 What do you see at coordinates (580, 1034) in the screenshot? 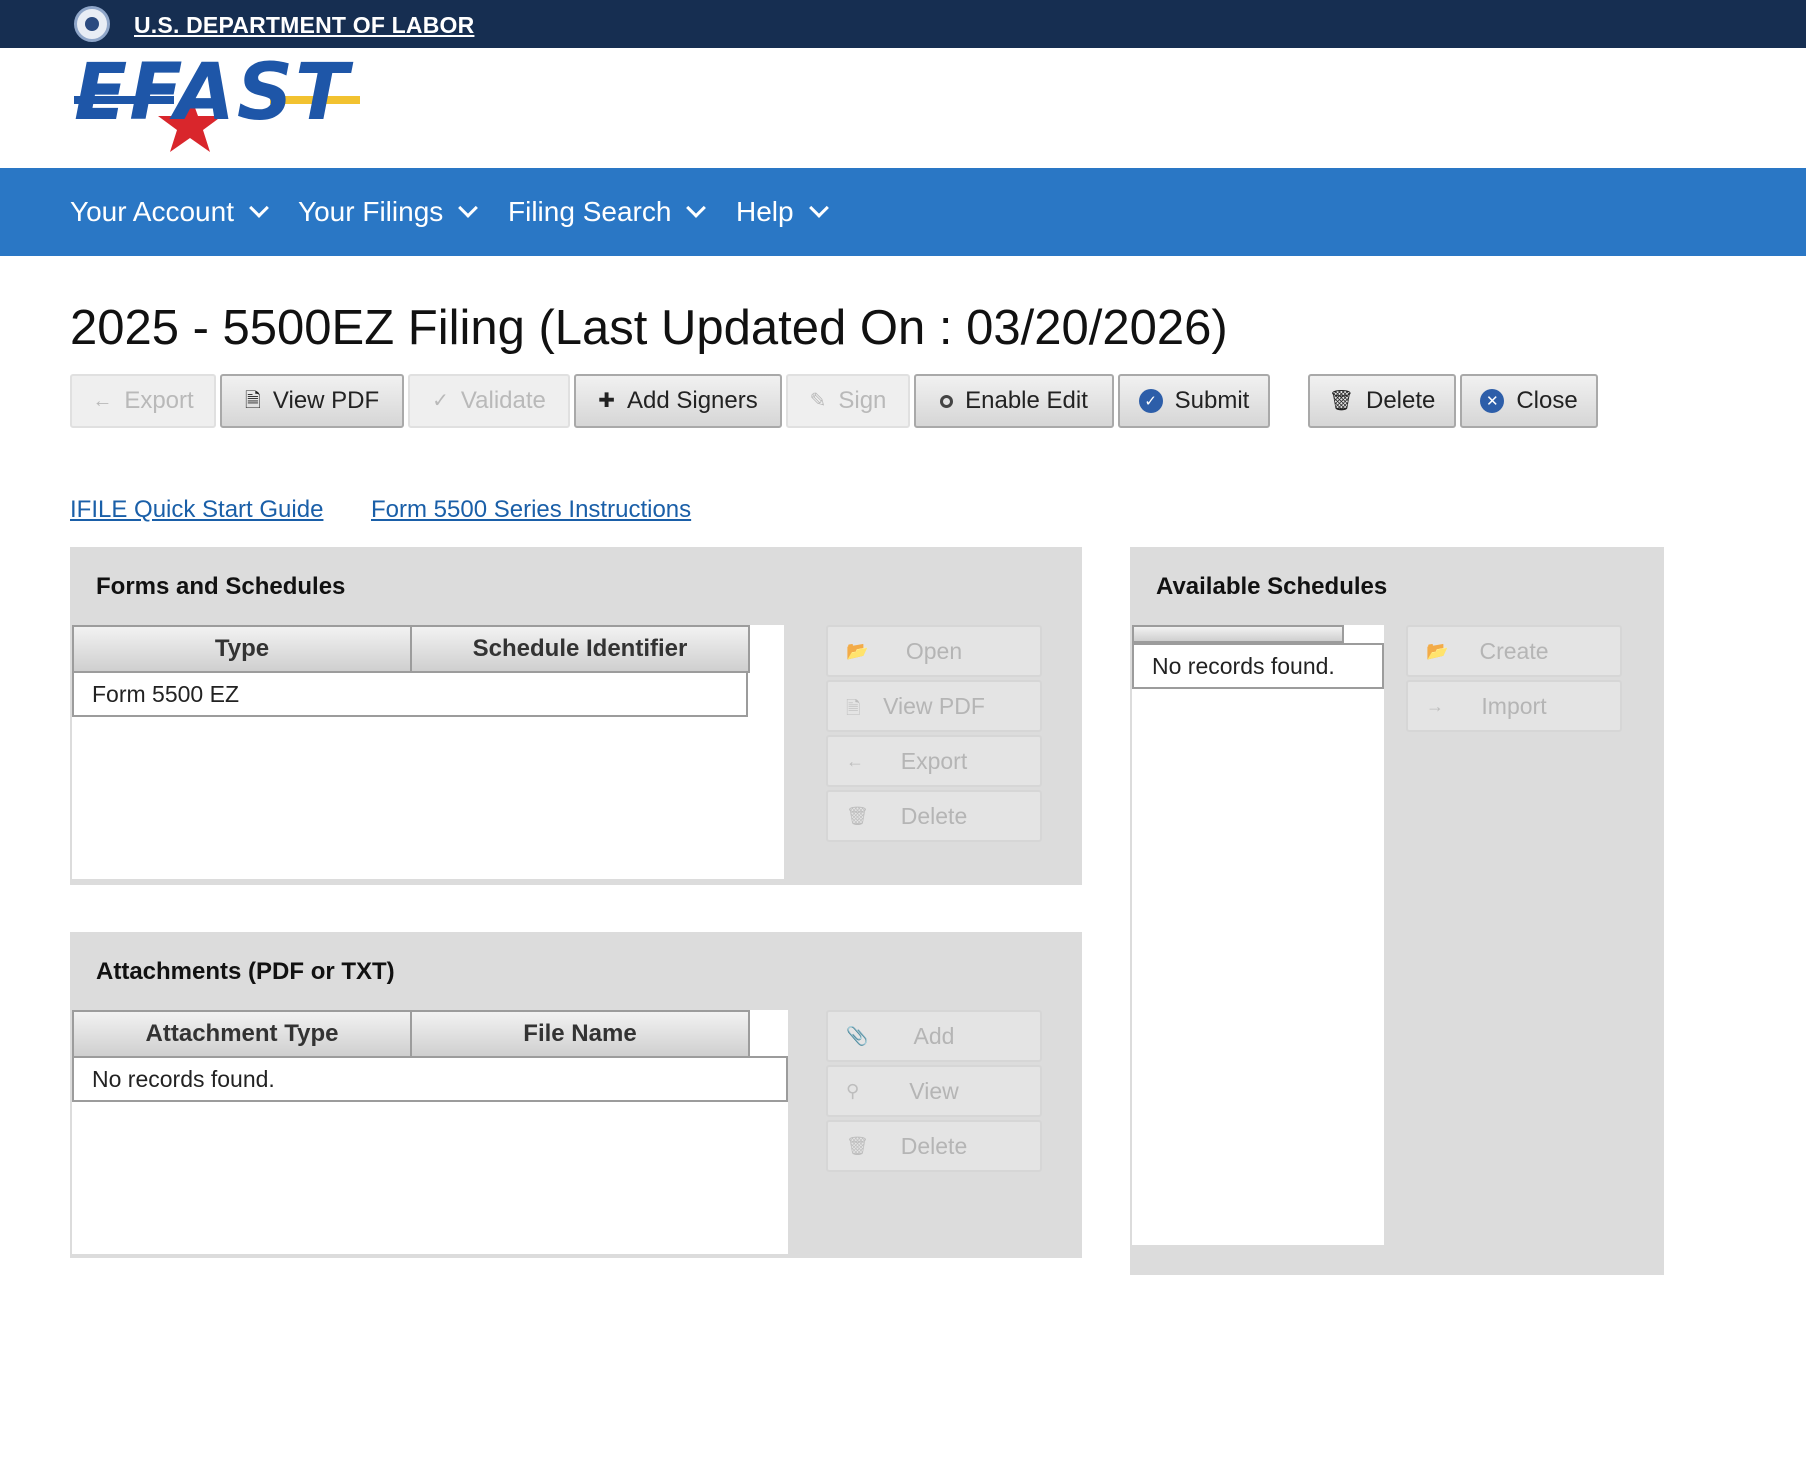
I see `column-header-file-name: File Name` at bounding box center [580, 1034].